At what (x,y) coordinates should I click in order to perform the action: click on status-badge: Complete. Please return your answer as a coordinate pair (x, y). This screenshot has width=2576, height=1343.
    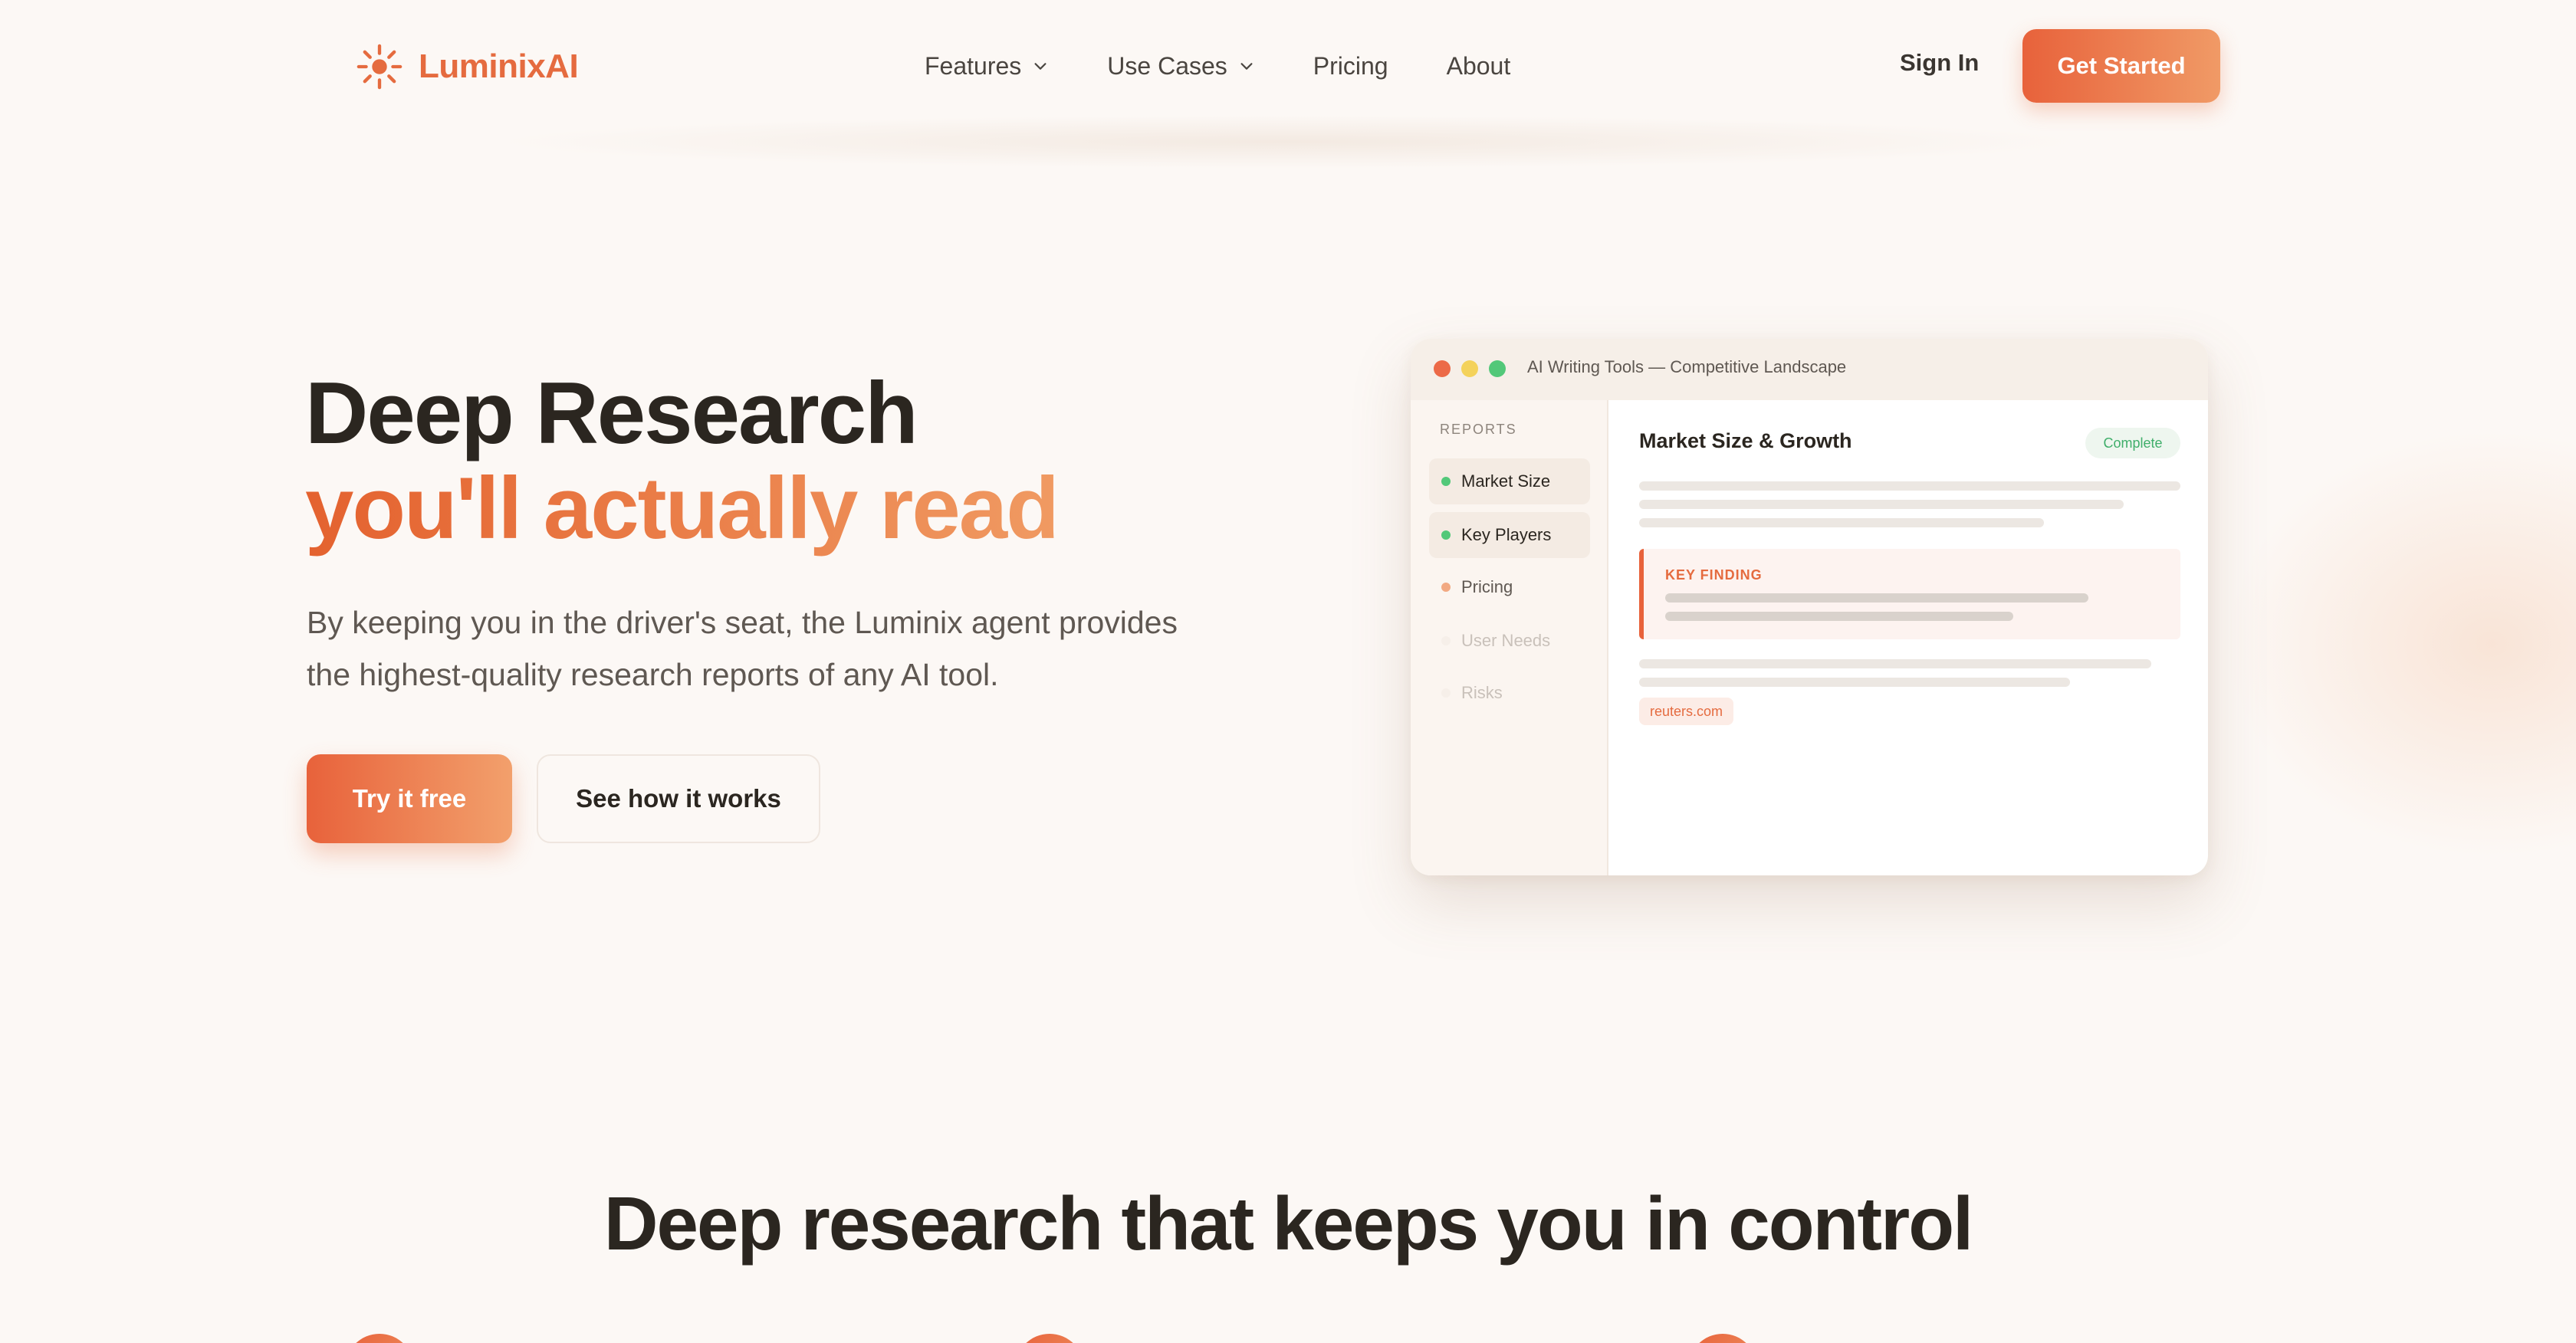
    Looking at the image, I should click on (2133, 443).